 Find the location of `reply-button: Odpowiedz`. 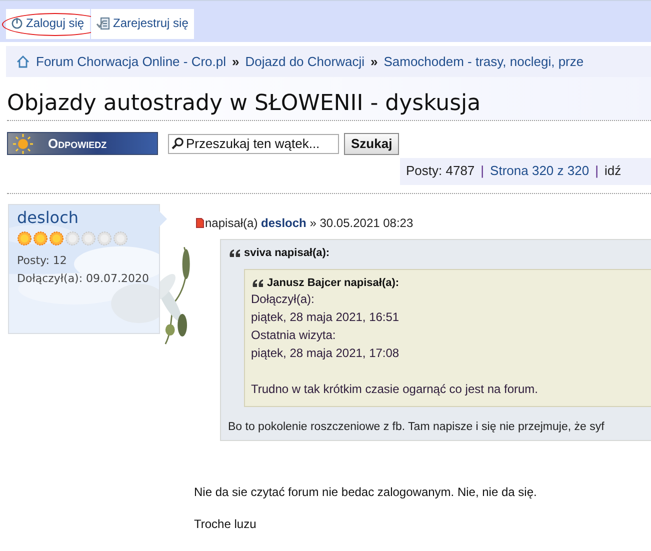

reply-button: Odpowiedz is located at coordinates (82, 143).